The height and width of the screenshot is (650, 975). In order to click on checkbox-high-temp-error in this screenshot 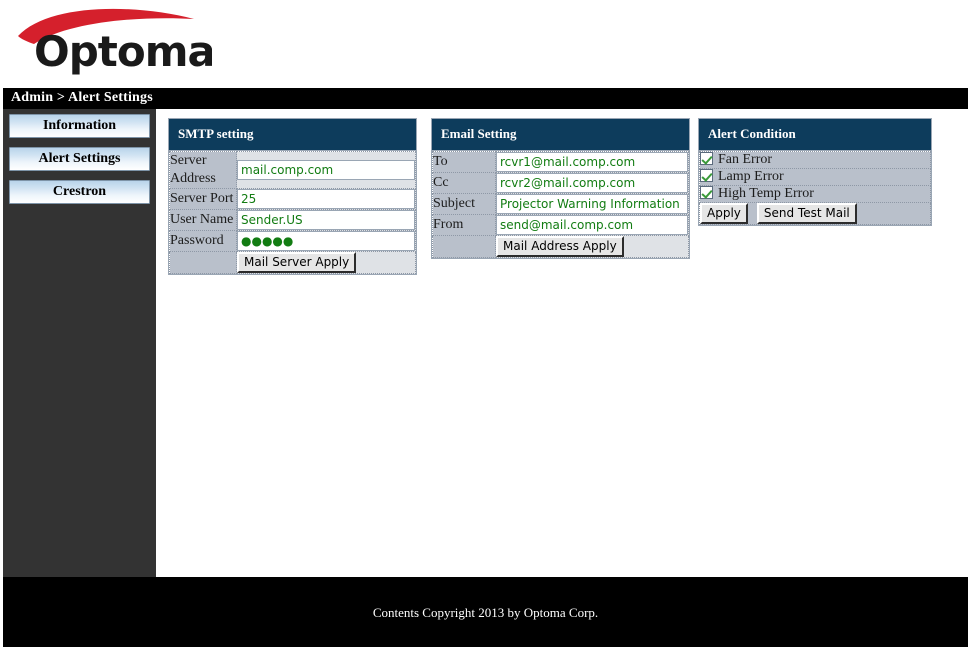, I will do `click(706, 192)`.